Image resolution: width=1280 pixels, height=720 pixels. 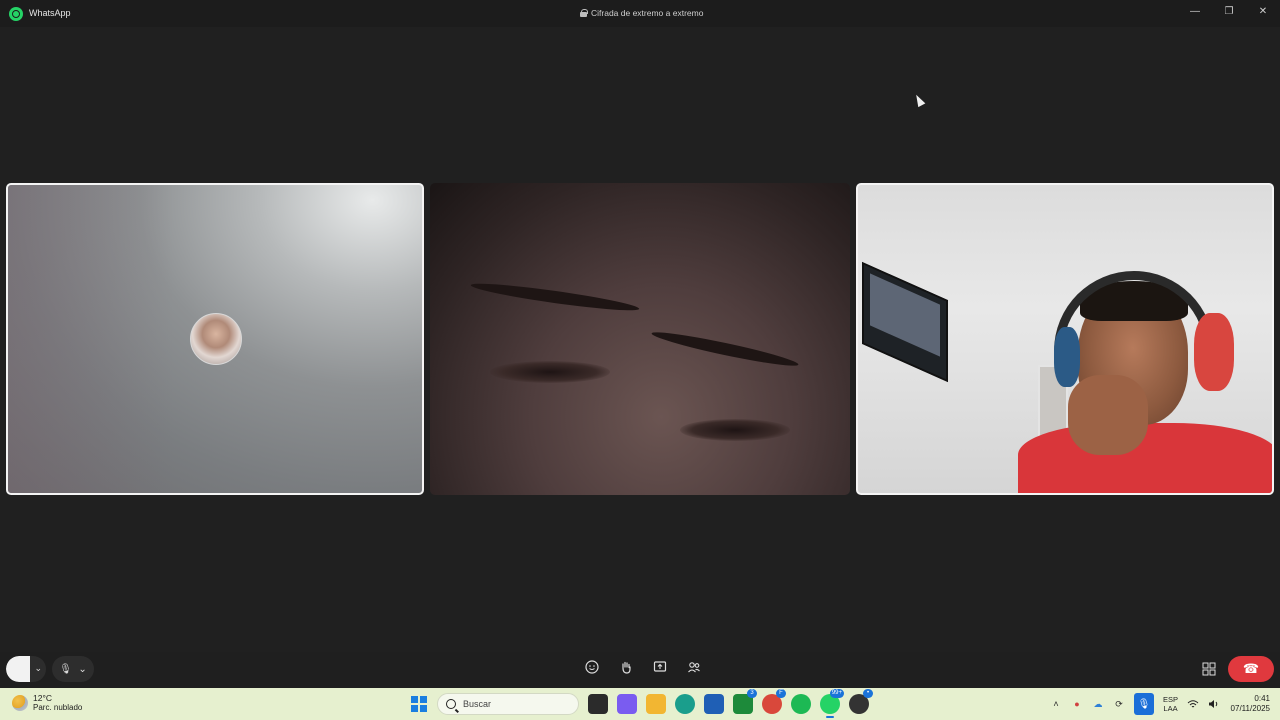 I want to click on whatsapp-logo-icon, so click(x=16, y=14).